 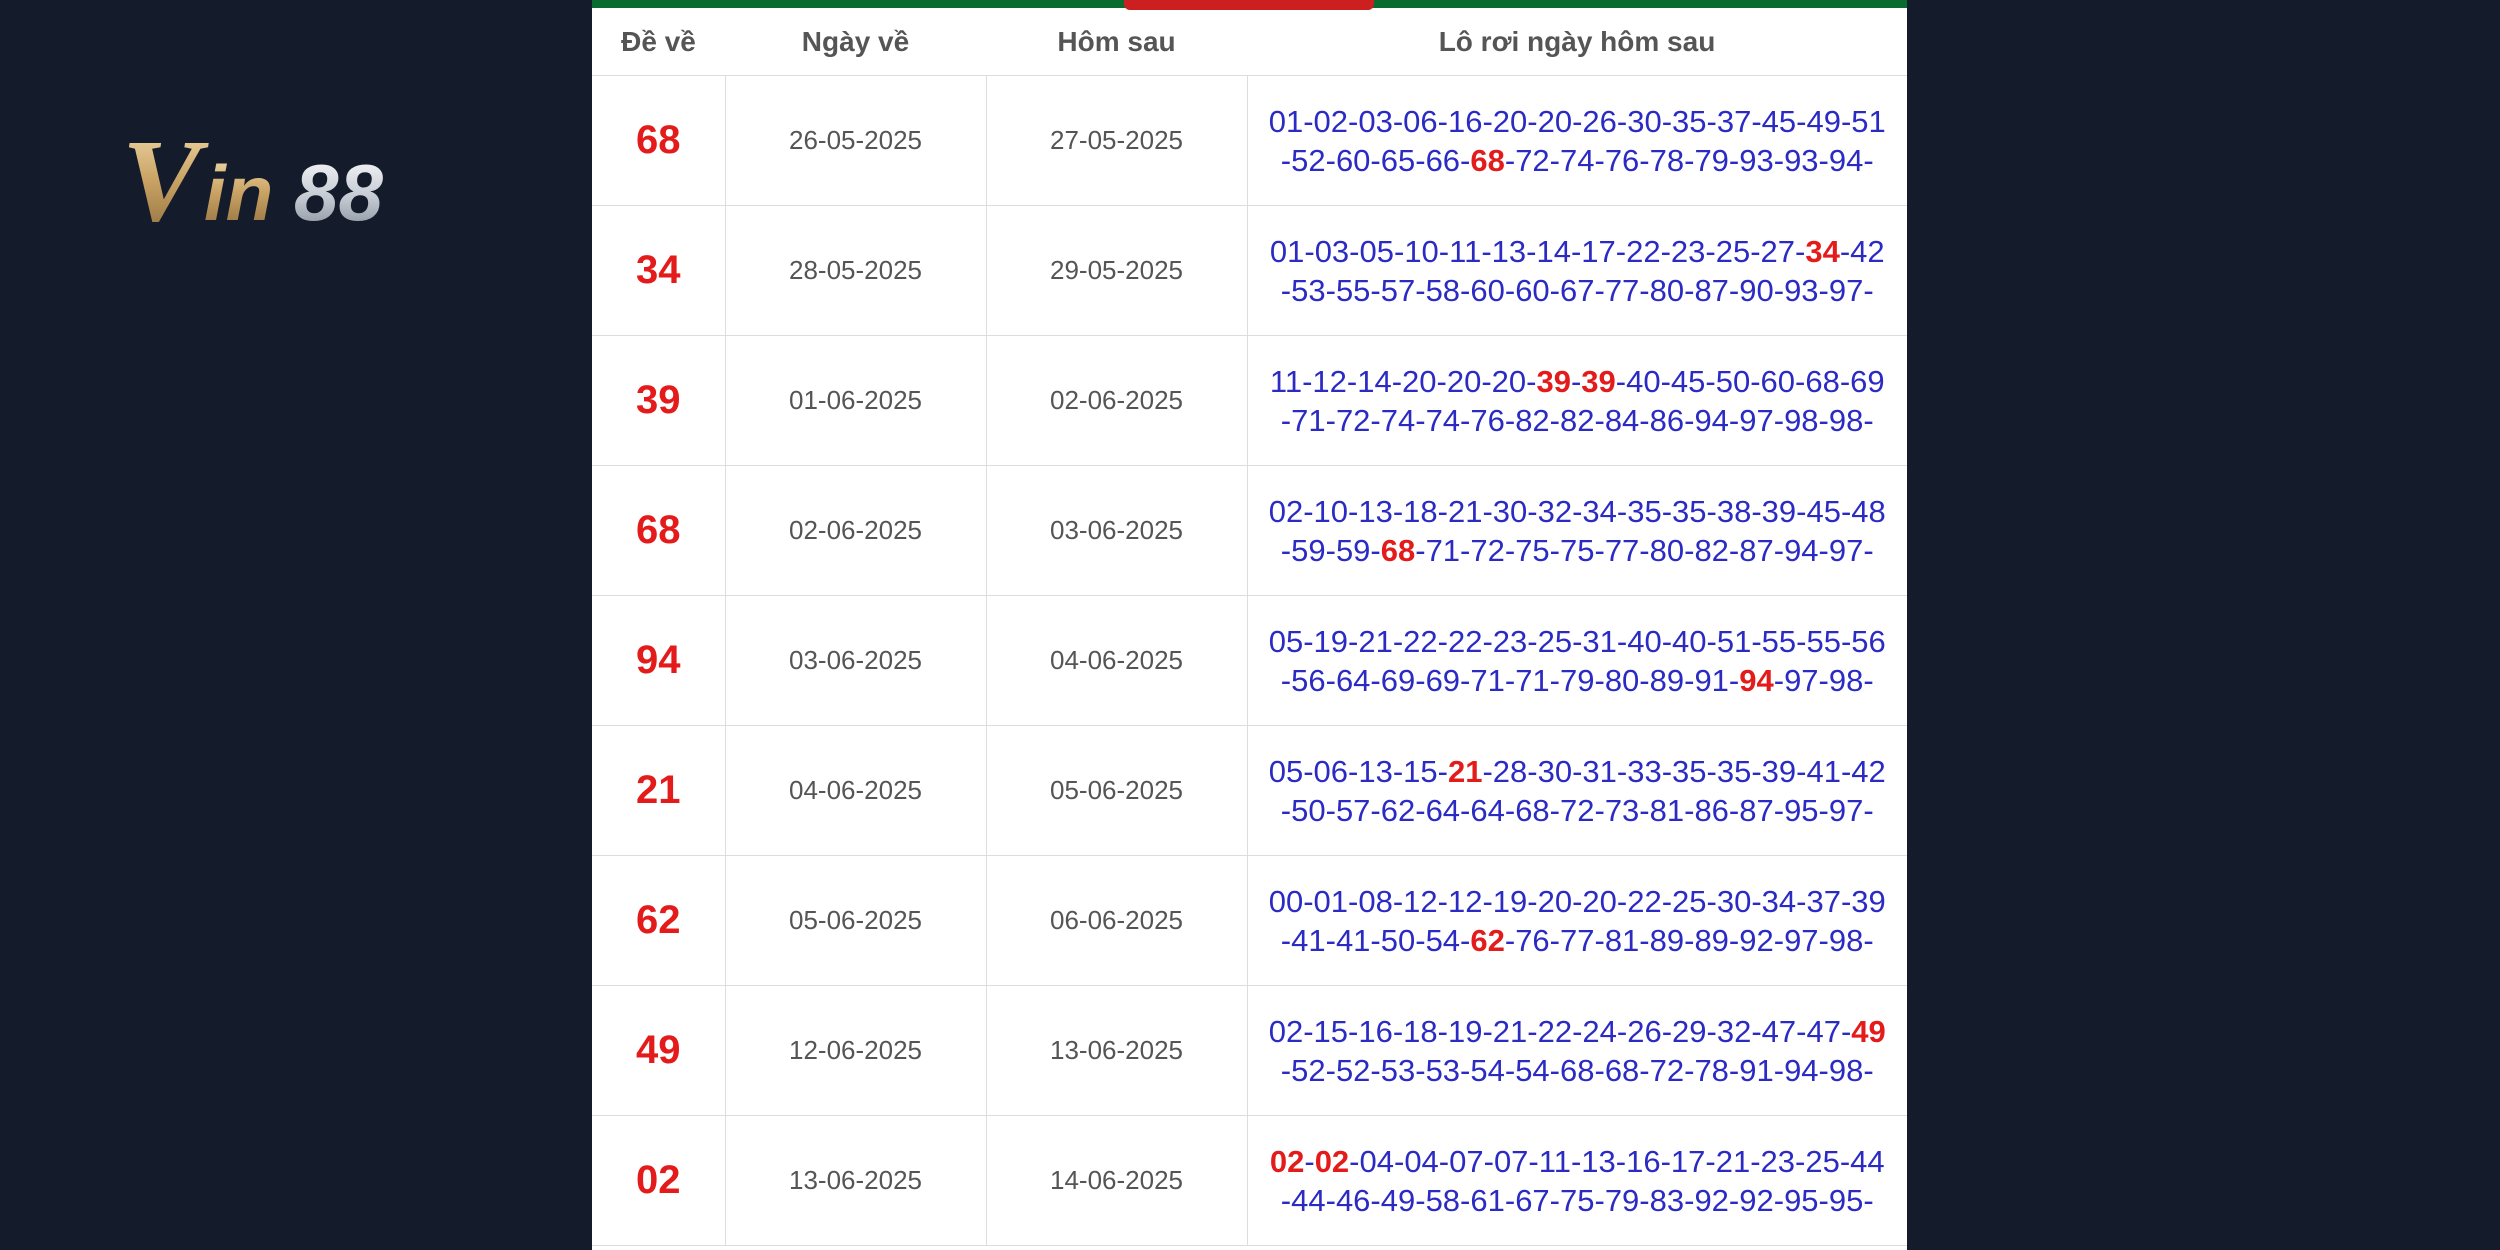 What do you see at coordinates (1487, 940) in the screenshot?
I see `lo-number-highlight: 62` at bounding box center [1487, 940].